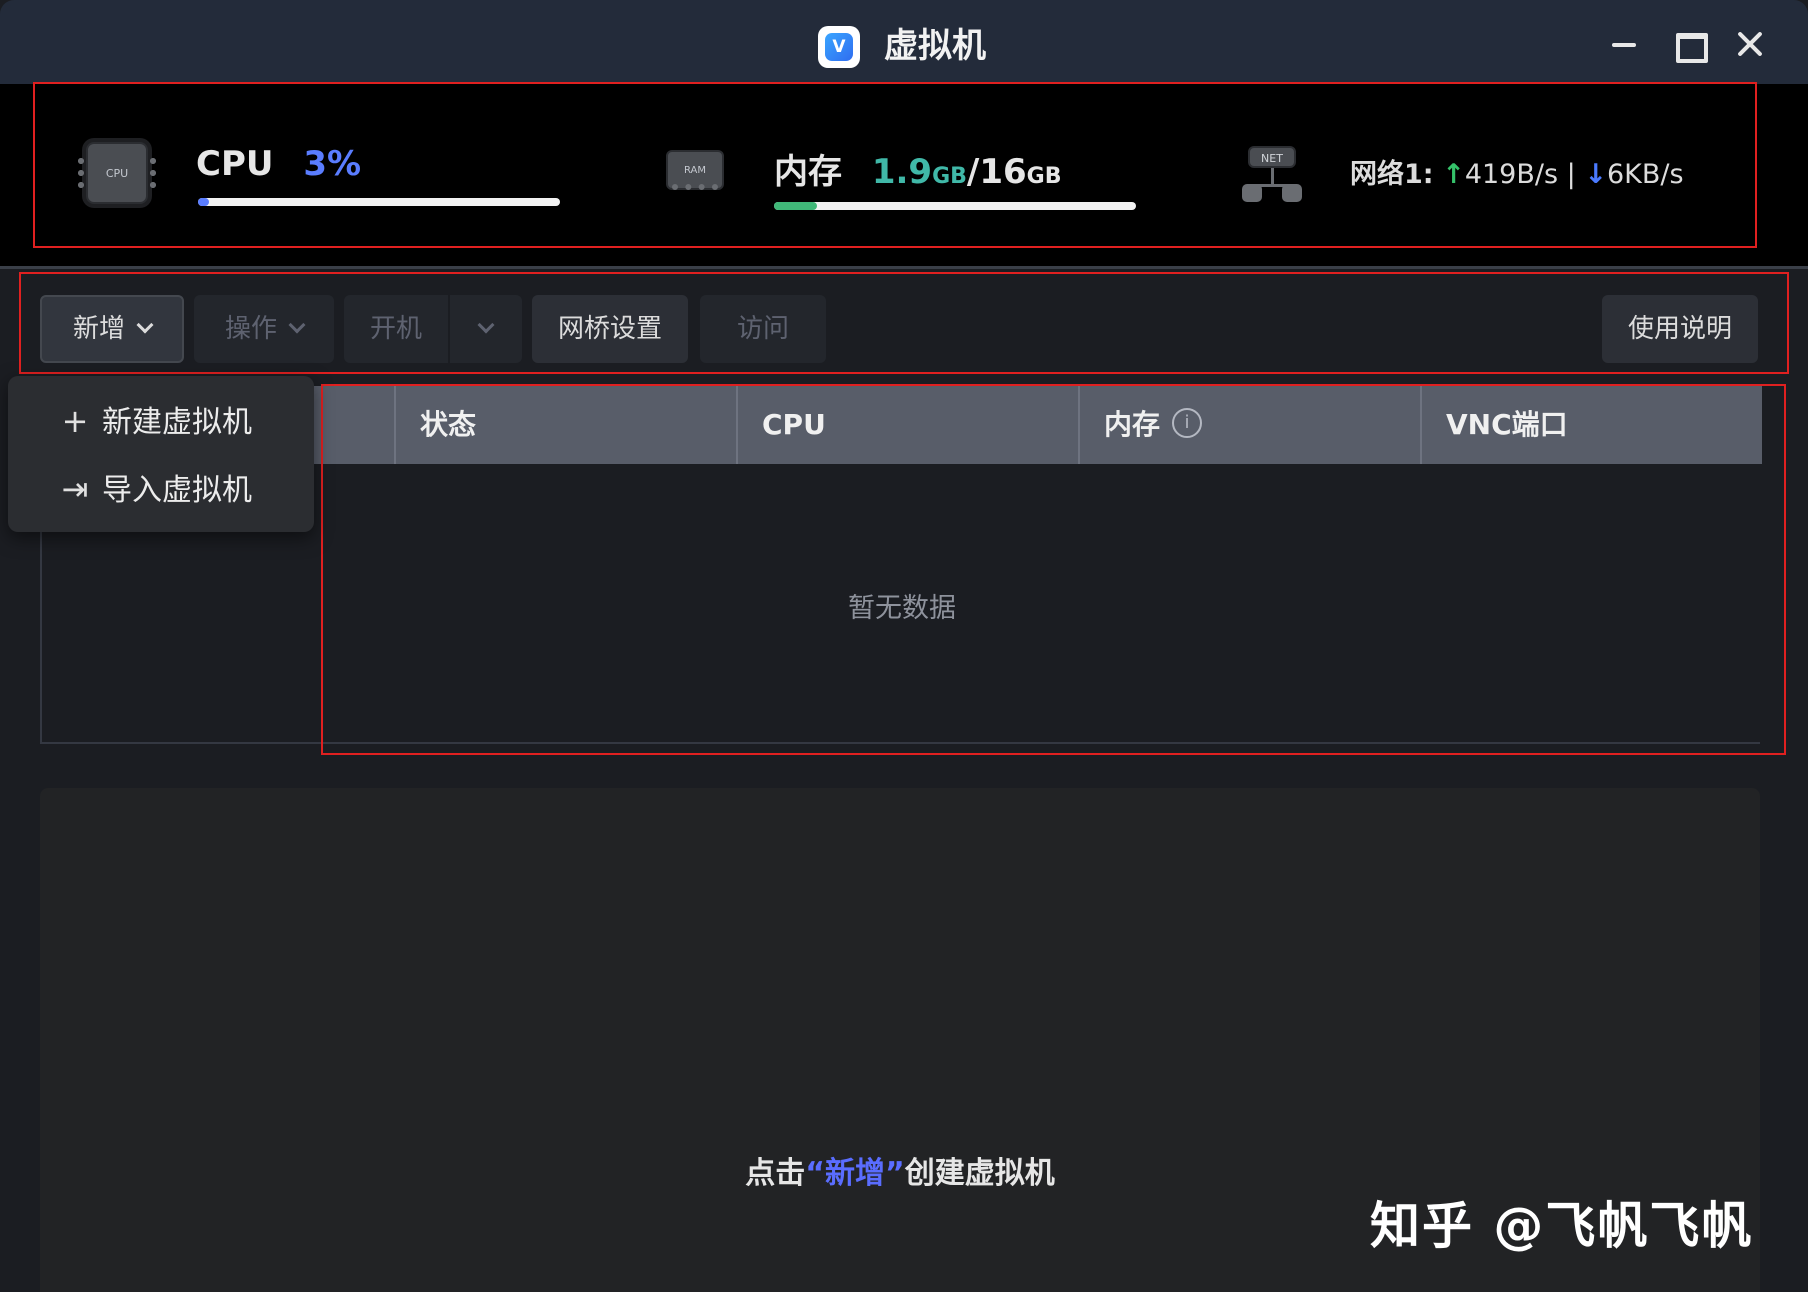 Image resolution: width=1808 pixels, height=1292 pixels. I want to click on memory-usage-bar, so click(955, 206).